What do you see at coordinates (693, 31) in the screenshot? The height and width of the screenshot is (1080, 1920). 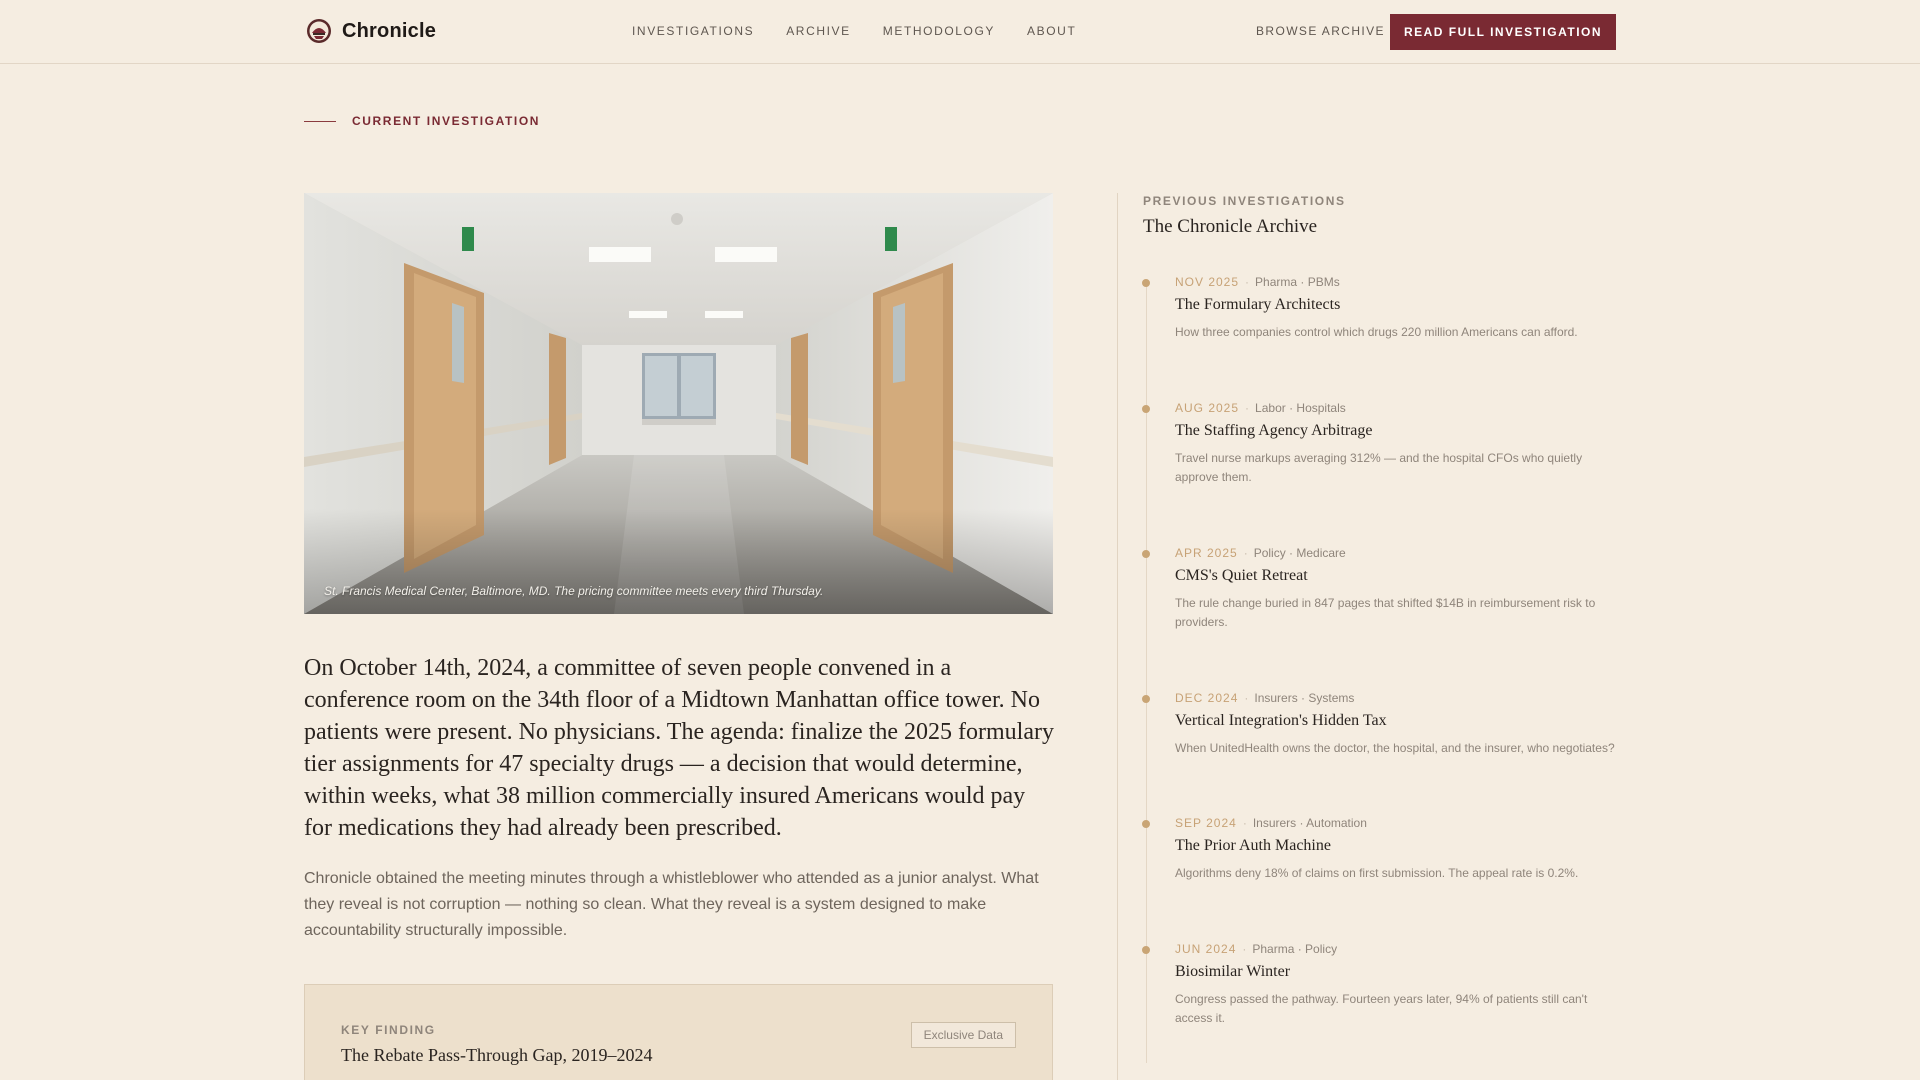 I see `nav-investigations: INVESTIGATIONS` at bounding box center [693, 31].